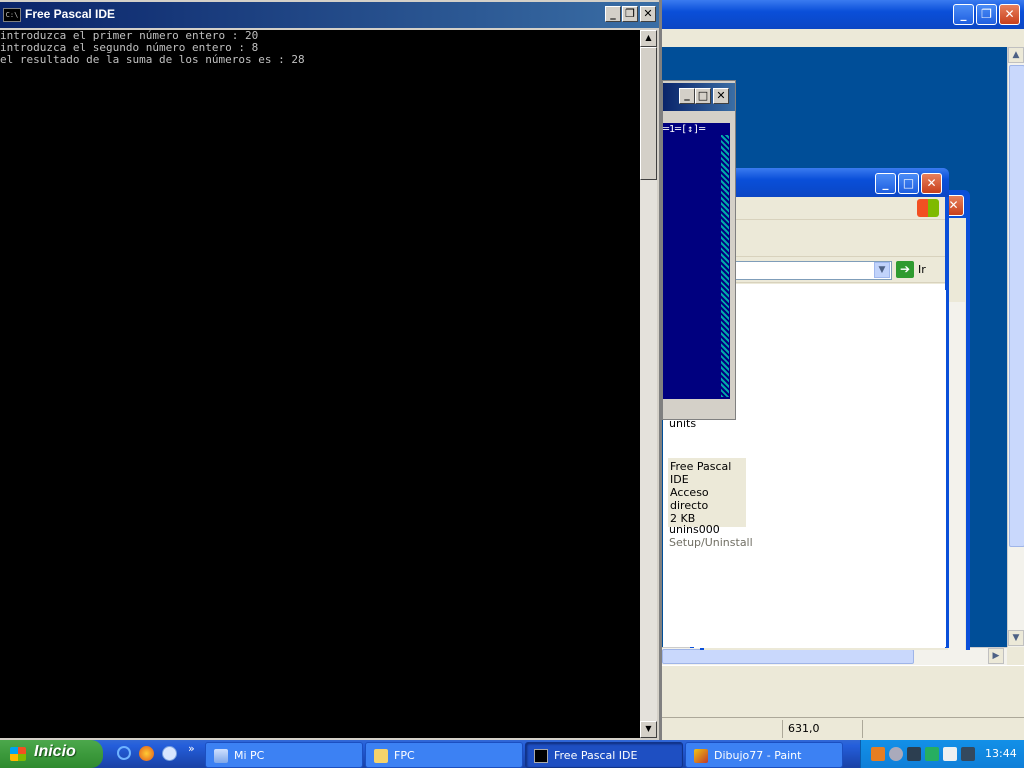 The width and height of the screenshot is (1024, 768). What do you see at coordinates (124, 753) in the screenshot?
I see `internet-explorer-icon` at bounding box center [124, 753].